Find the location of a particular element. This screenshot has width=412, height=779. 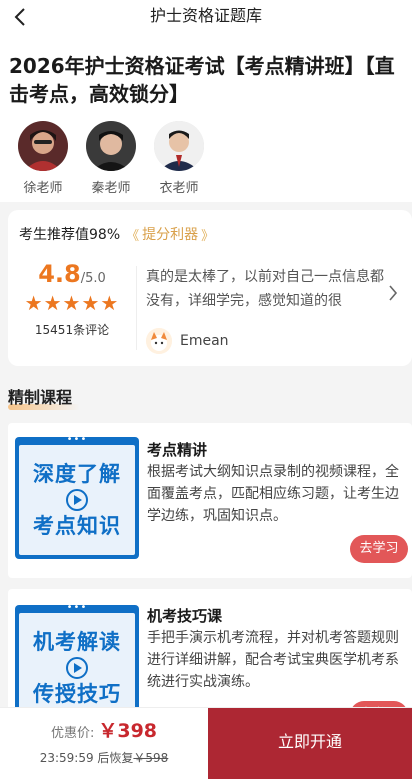

thumb-line2: 传授技巧 is located at coordinates (77, 693).